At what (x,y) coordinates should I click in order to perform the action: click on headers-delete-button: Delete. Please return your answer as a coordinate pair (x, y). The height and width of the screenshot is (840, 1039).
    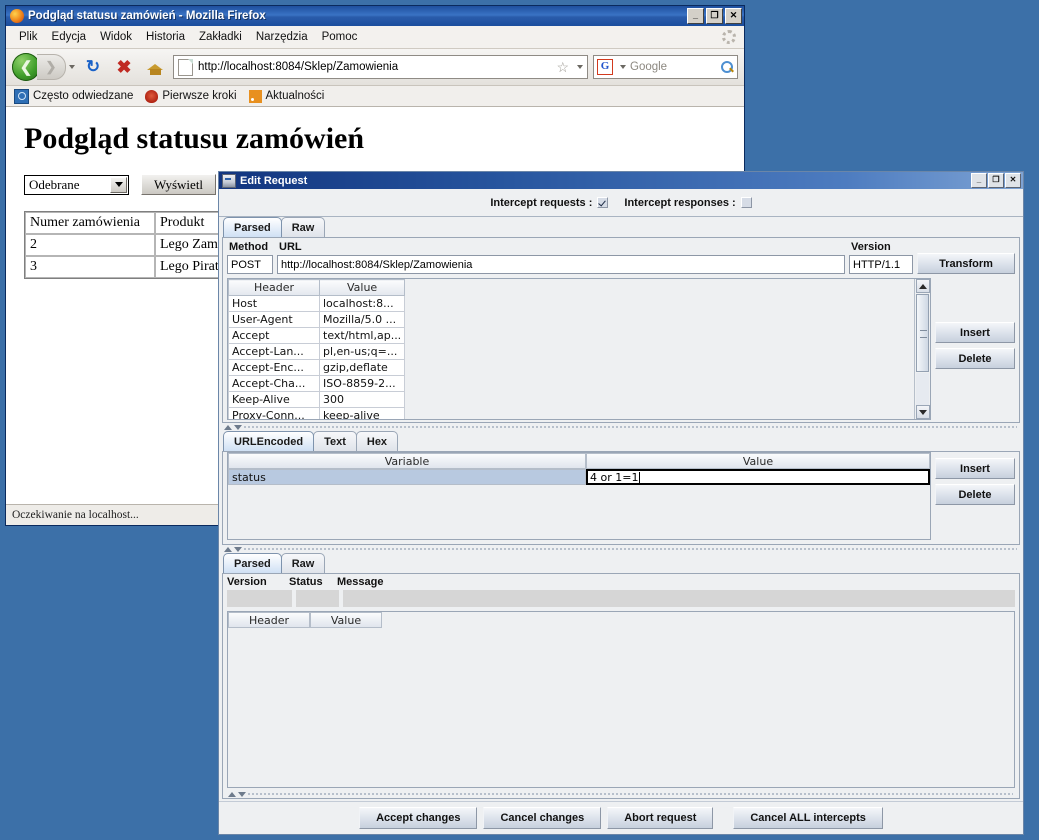
    Looking at the image, I should click on (975, 358).